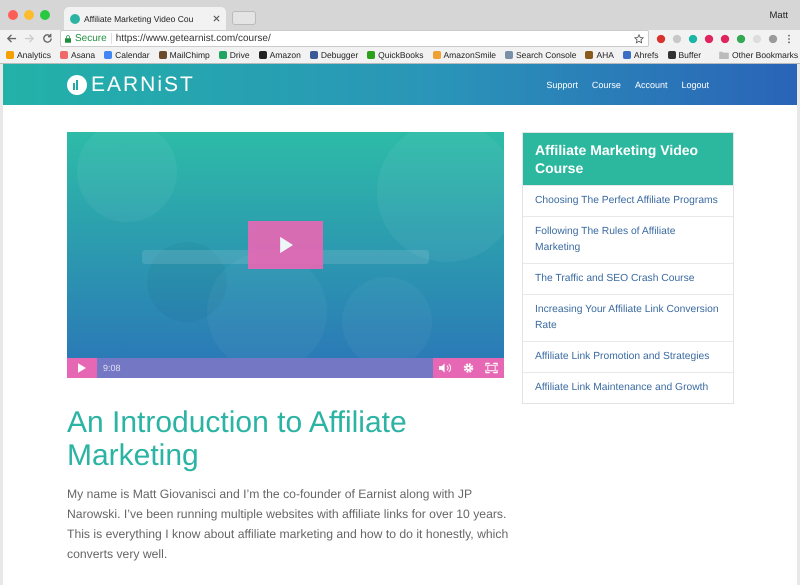 Image resolution: width=800 pixels, height=585 pixels. What do you see at coordinates (29, 55) in the screenshot?
I see `bookmark-link: Analytics` at bounding box center [29, 55].